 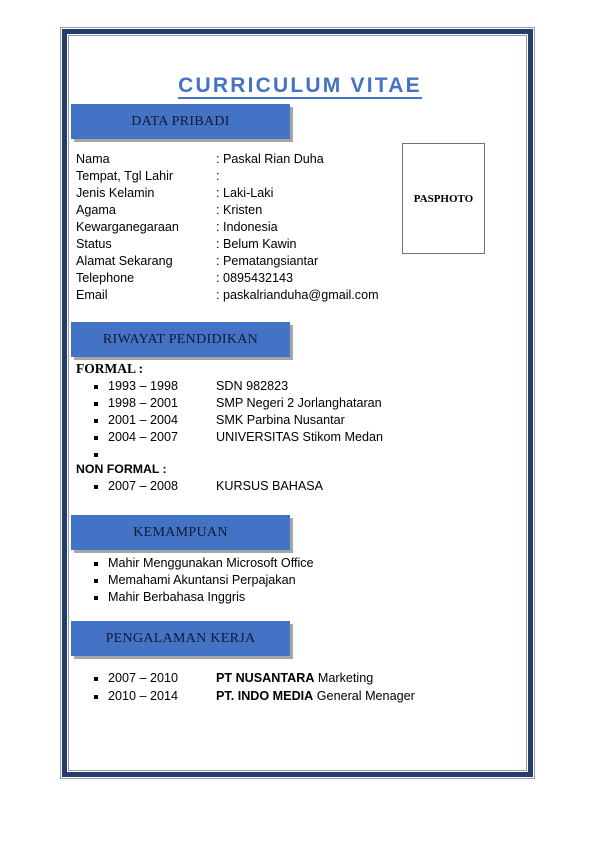 I want to click on field-label: Email, so click(x=92, y=295).